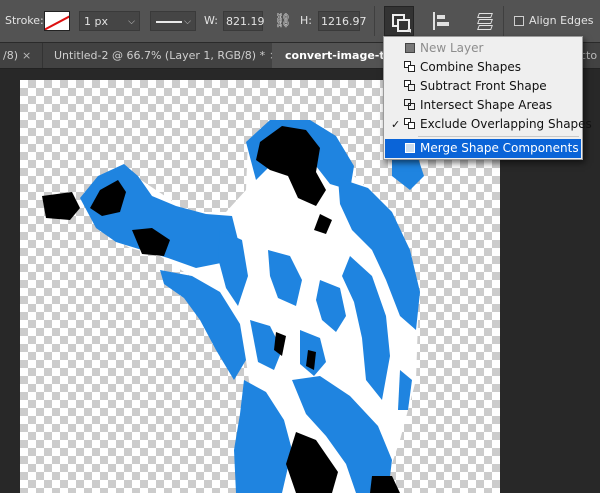 The image size is (600, 493). Describe the element at coordinates (306, 20) in the screenshot. I see `height-label: H:` at that location.